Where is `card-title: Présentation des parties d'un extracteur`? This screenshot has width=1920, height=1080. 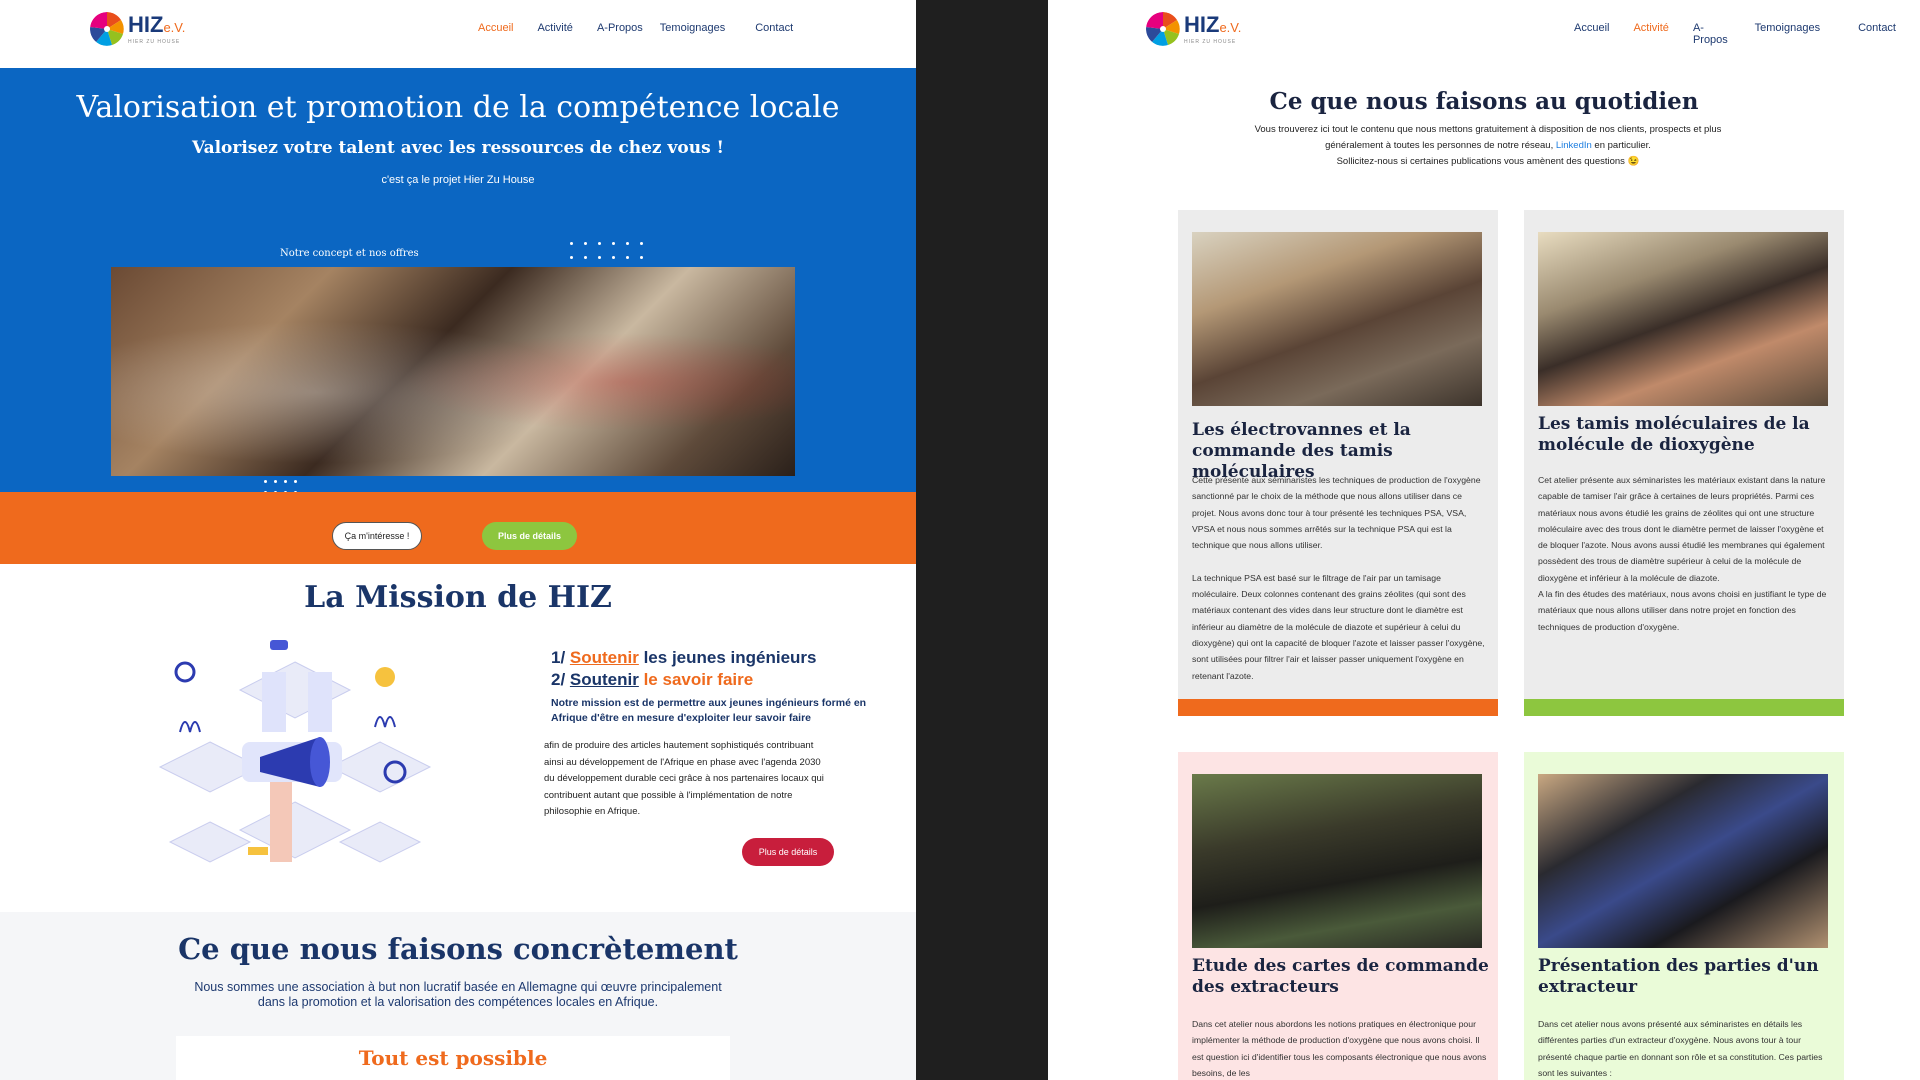 card-title: Présentation des parties d'un extracteur is located at coordinates (1678, 976).